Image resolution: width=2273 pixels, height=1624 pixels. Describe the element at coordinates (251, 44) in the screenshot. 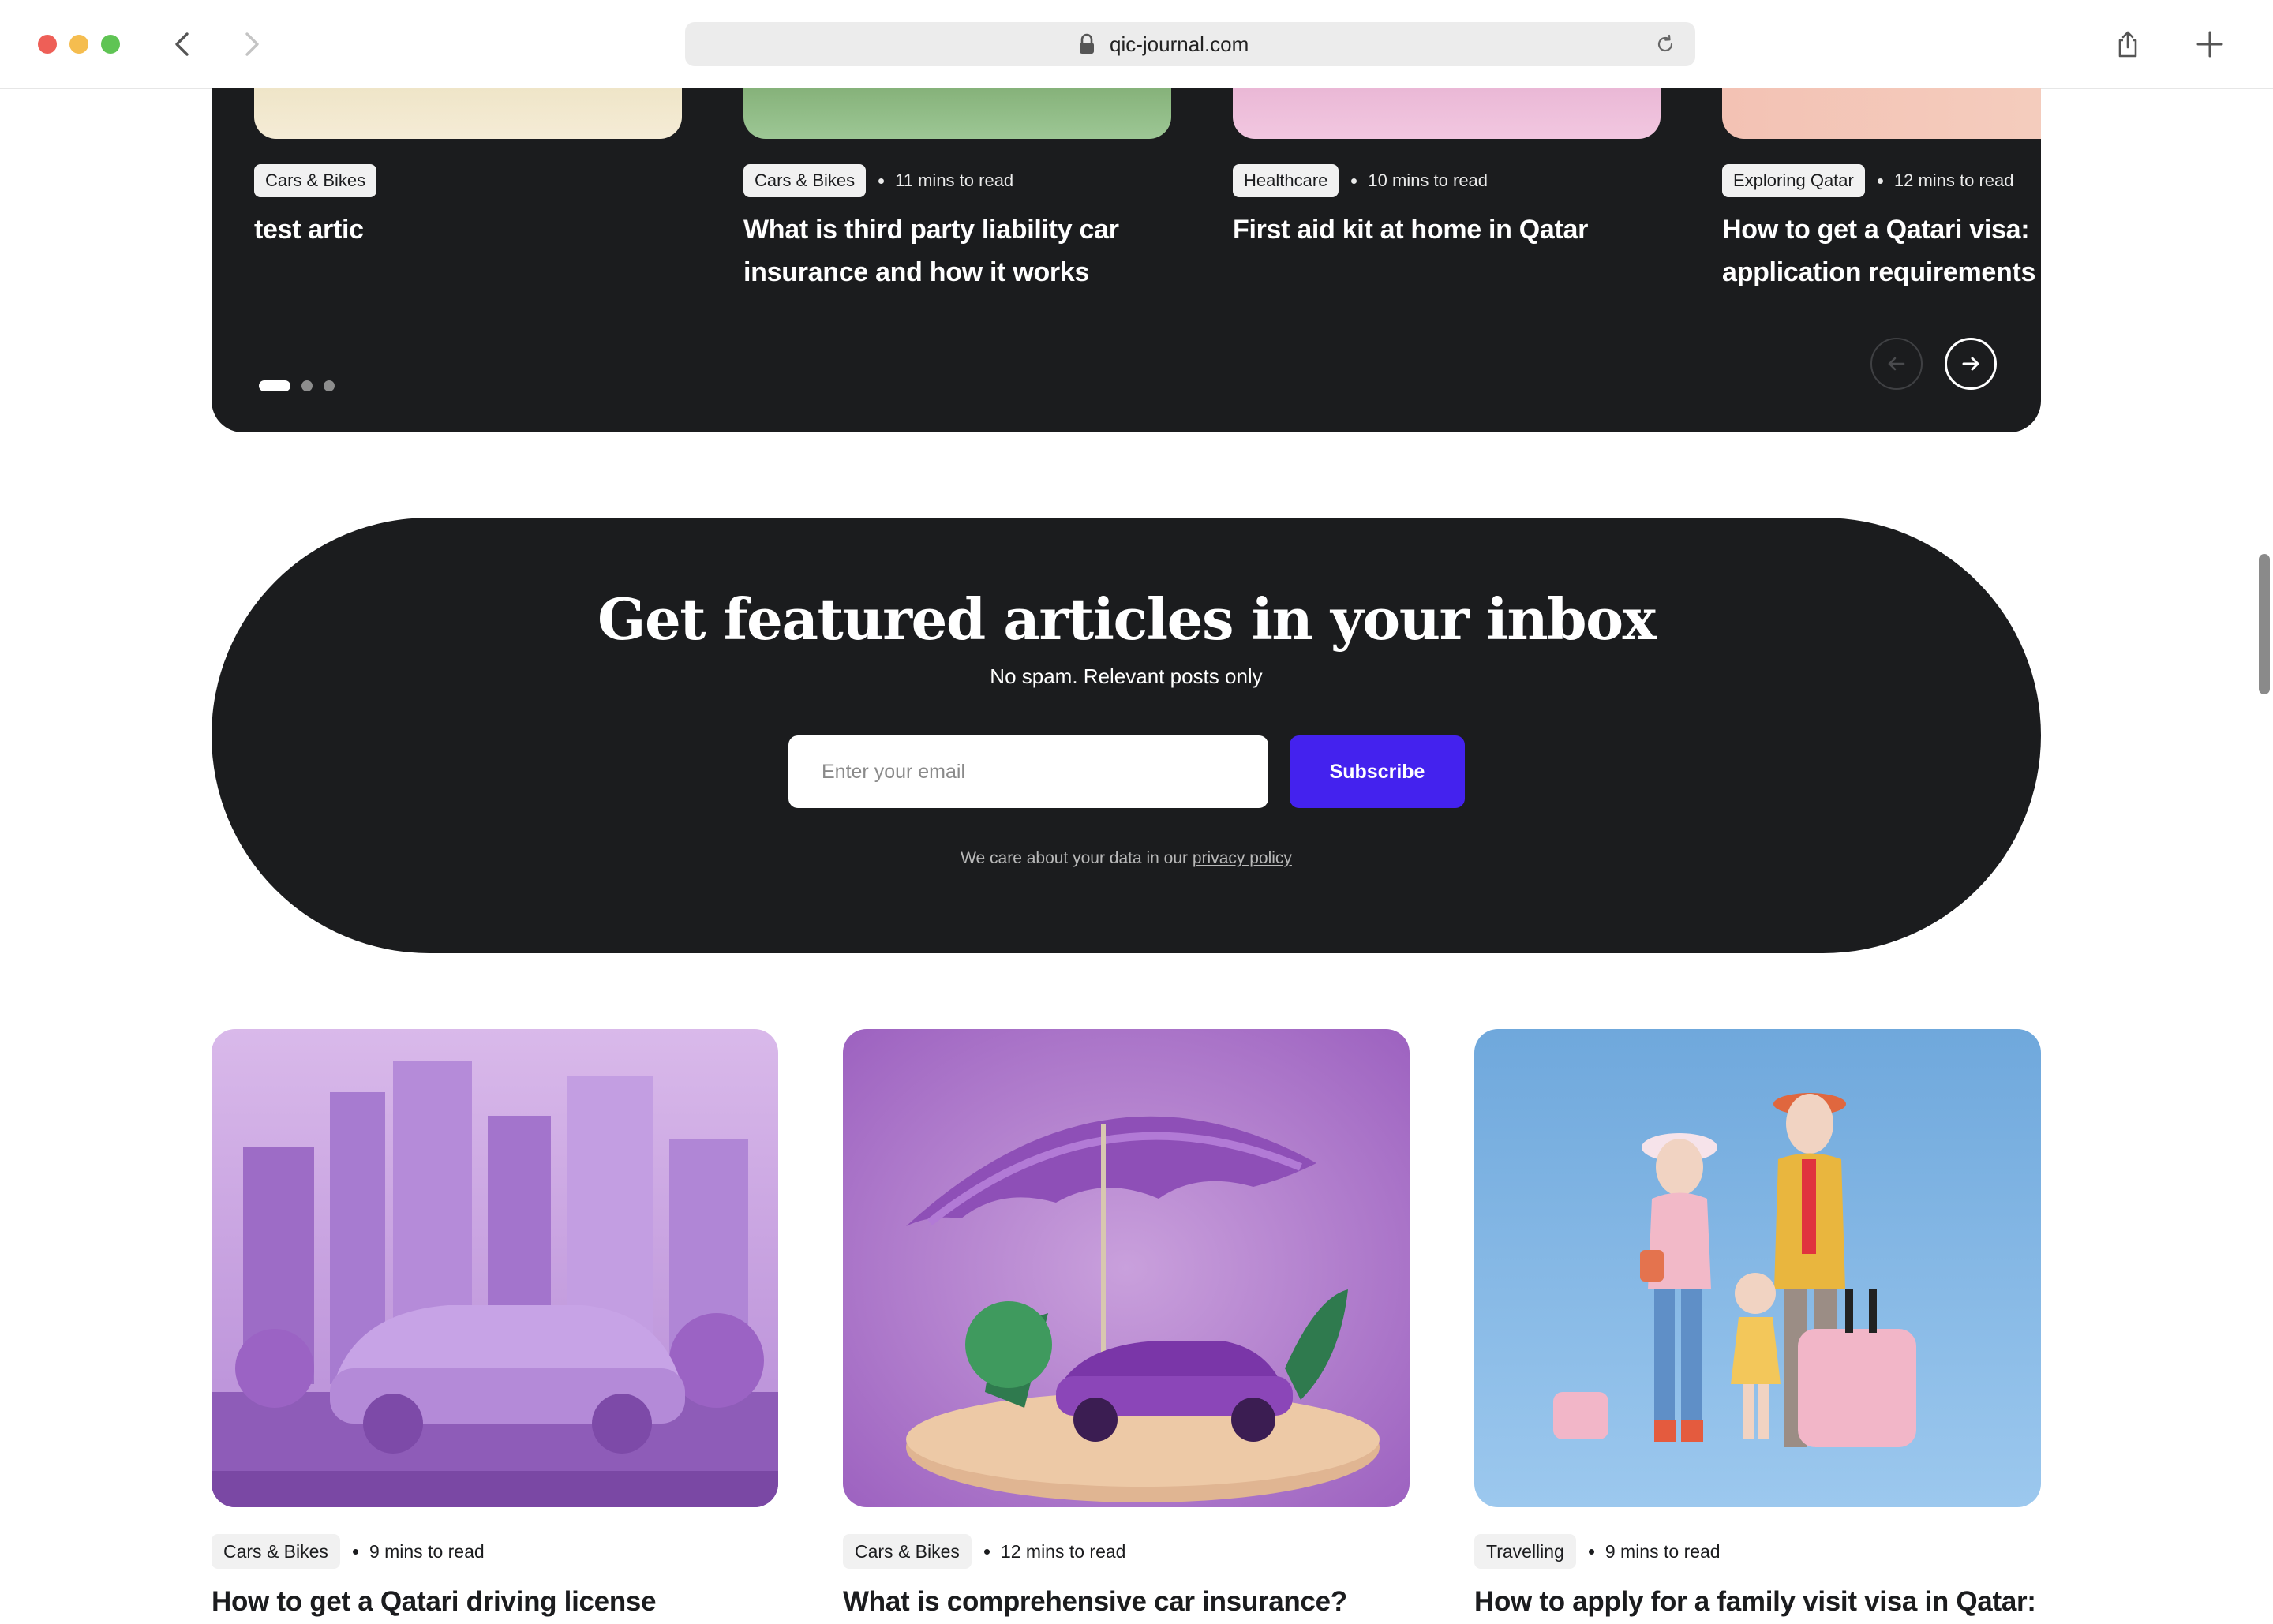

I see `forward-arrow-icon` at that location.